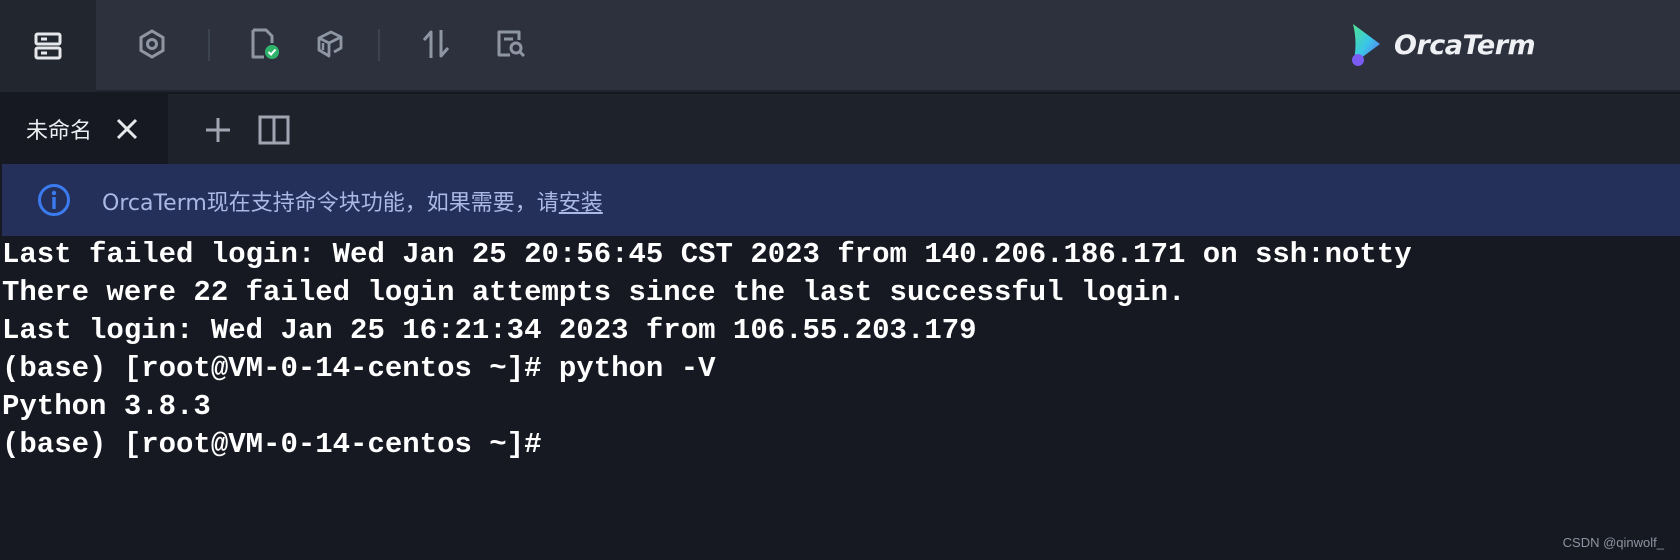 This screenshot has width=1680, height=560. I want to click on search-document-icon, so click(511, 44).